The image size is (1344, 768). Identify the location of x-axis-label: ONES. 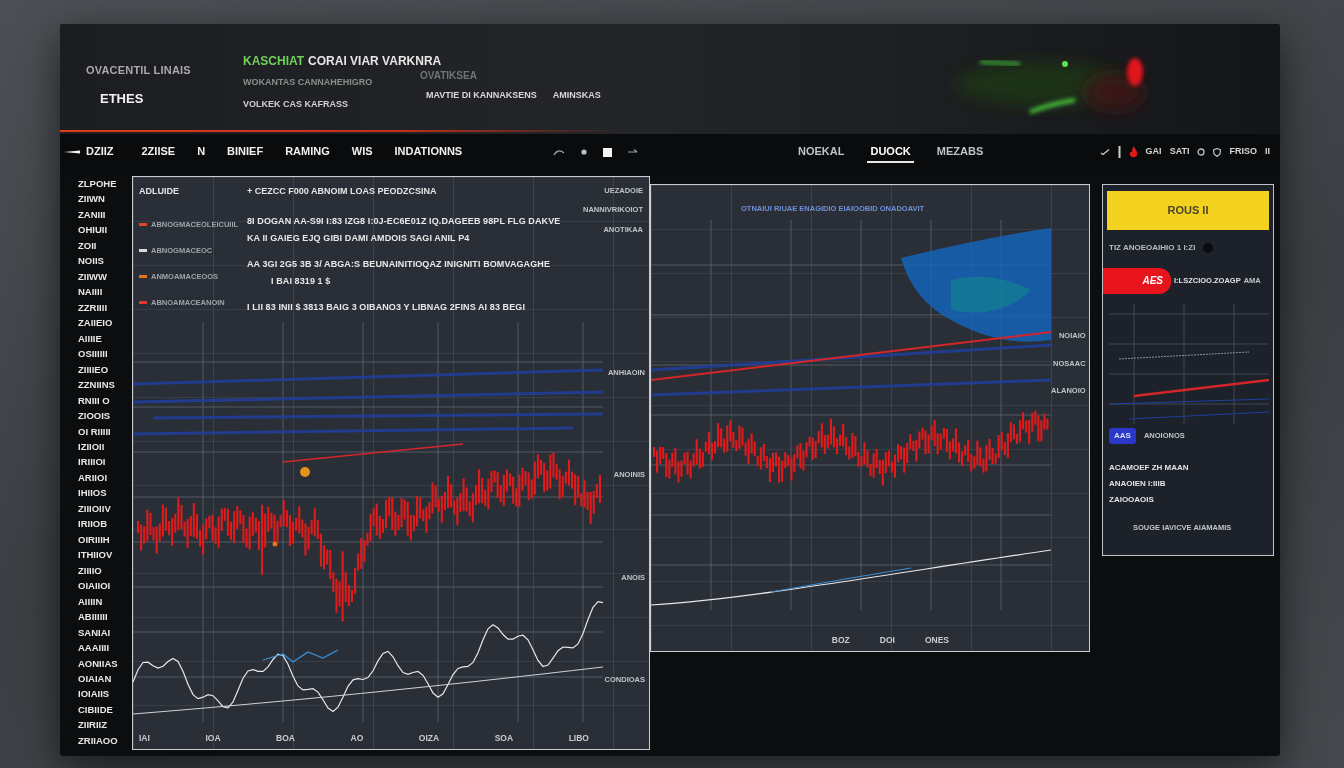
(936, 640).